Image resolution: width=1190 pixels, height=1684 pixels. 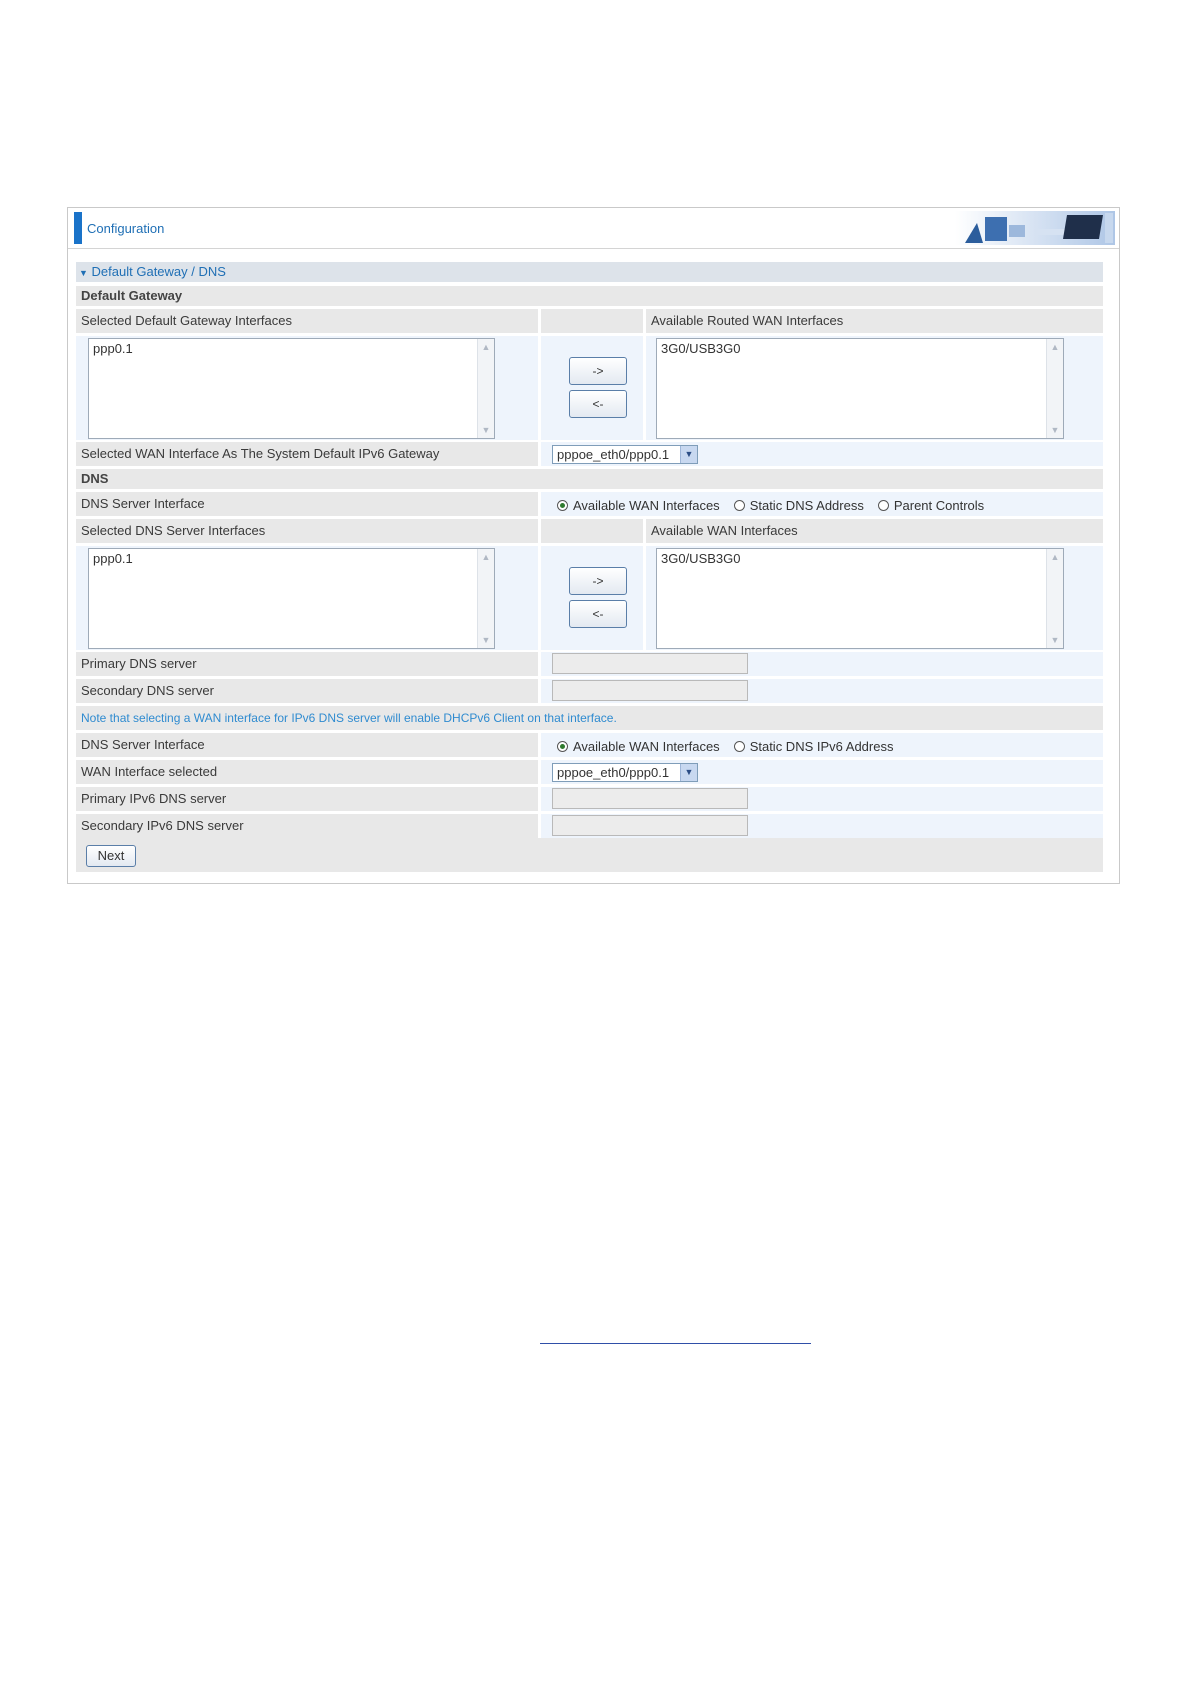 What do you see at coordinates (598, 371) in the screenshot?
I see `move-to-selected-gateway-button: ->` at bounding box center [598, 371].